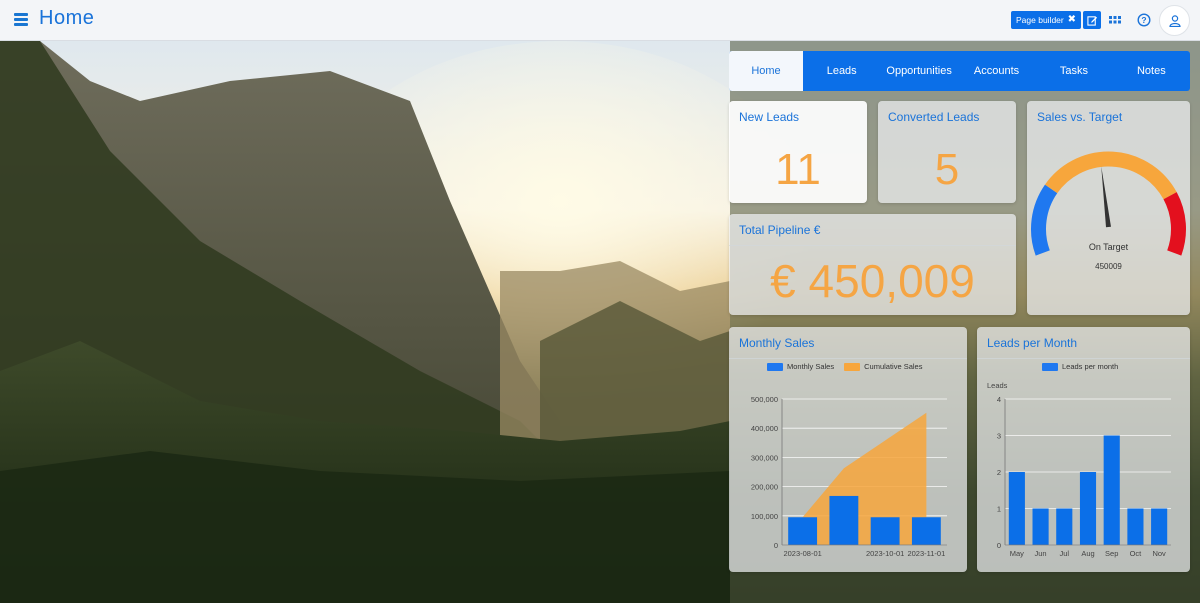 Image resolution: width=1200 pixels, height=603 pixels. What do you see at coordinates (764, 428) in the screenshot?
I see `y-tick-label: 400,000` at bounding box center [764, 428].